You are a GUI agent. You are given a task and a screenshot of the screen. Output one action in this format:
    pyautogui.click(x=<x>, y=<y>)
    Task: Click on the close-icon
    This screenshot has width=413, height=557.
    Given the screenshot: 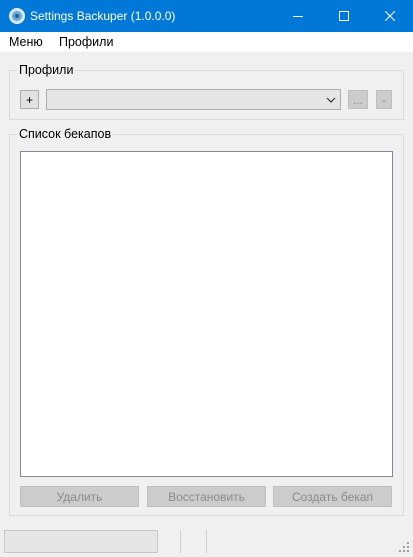 What is the action you would take?
    pyautogui.click(x=390, y=16)
    